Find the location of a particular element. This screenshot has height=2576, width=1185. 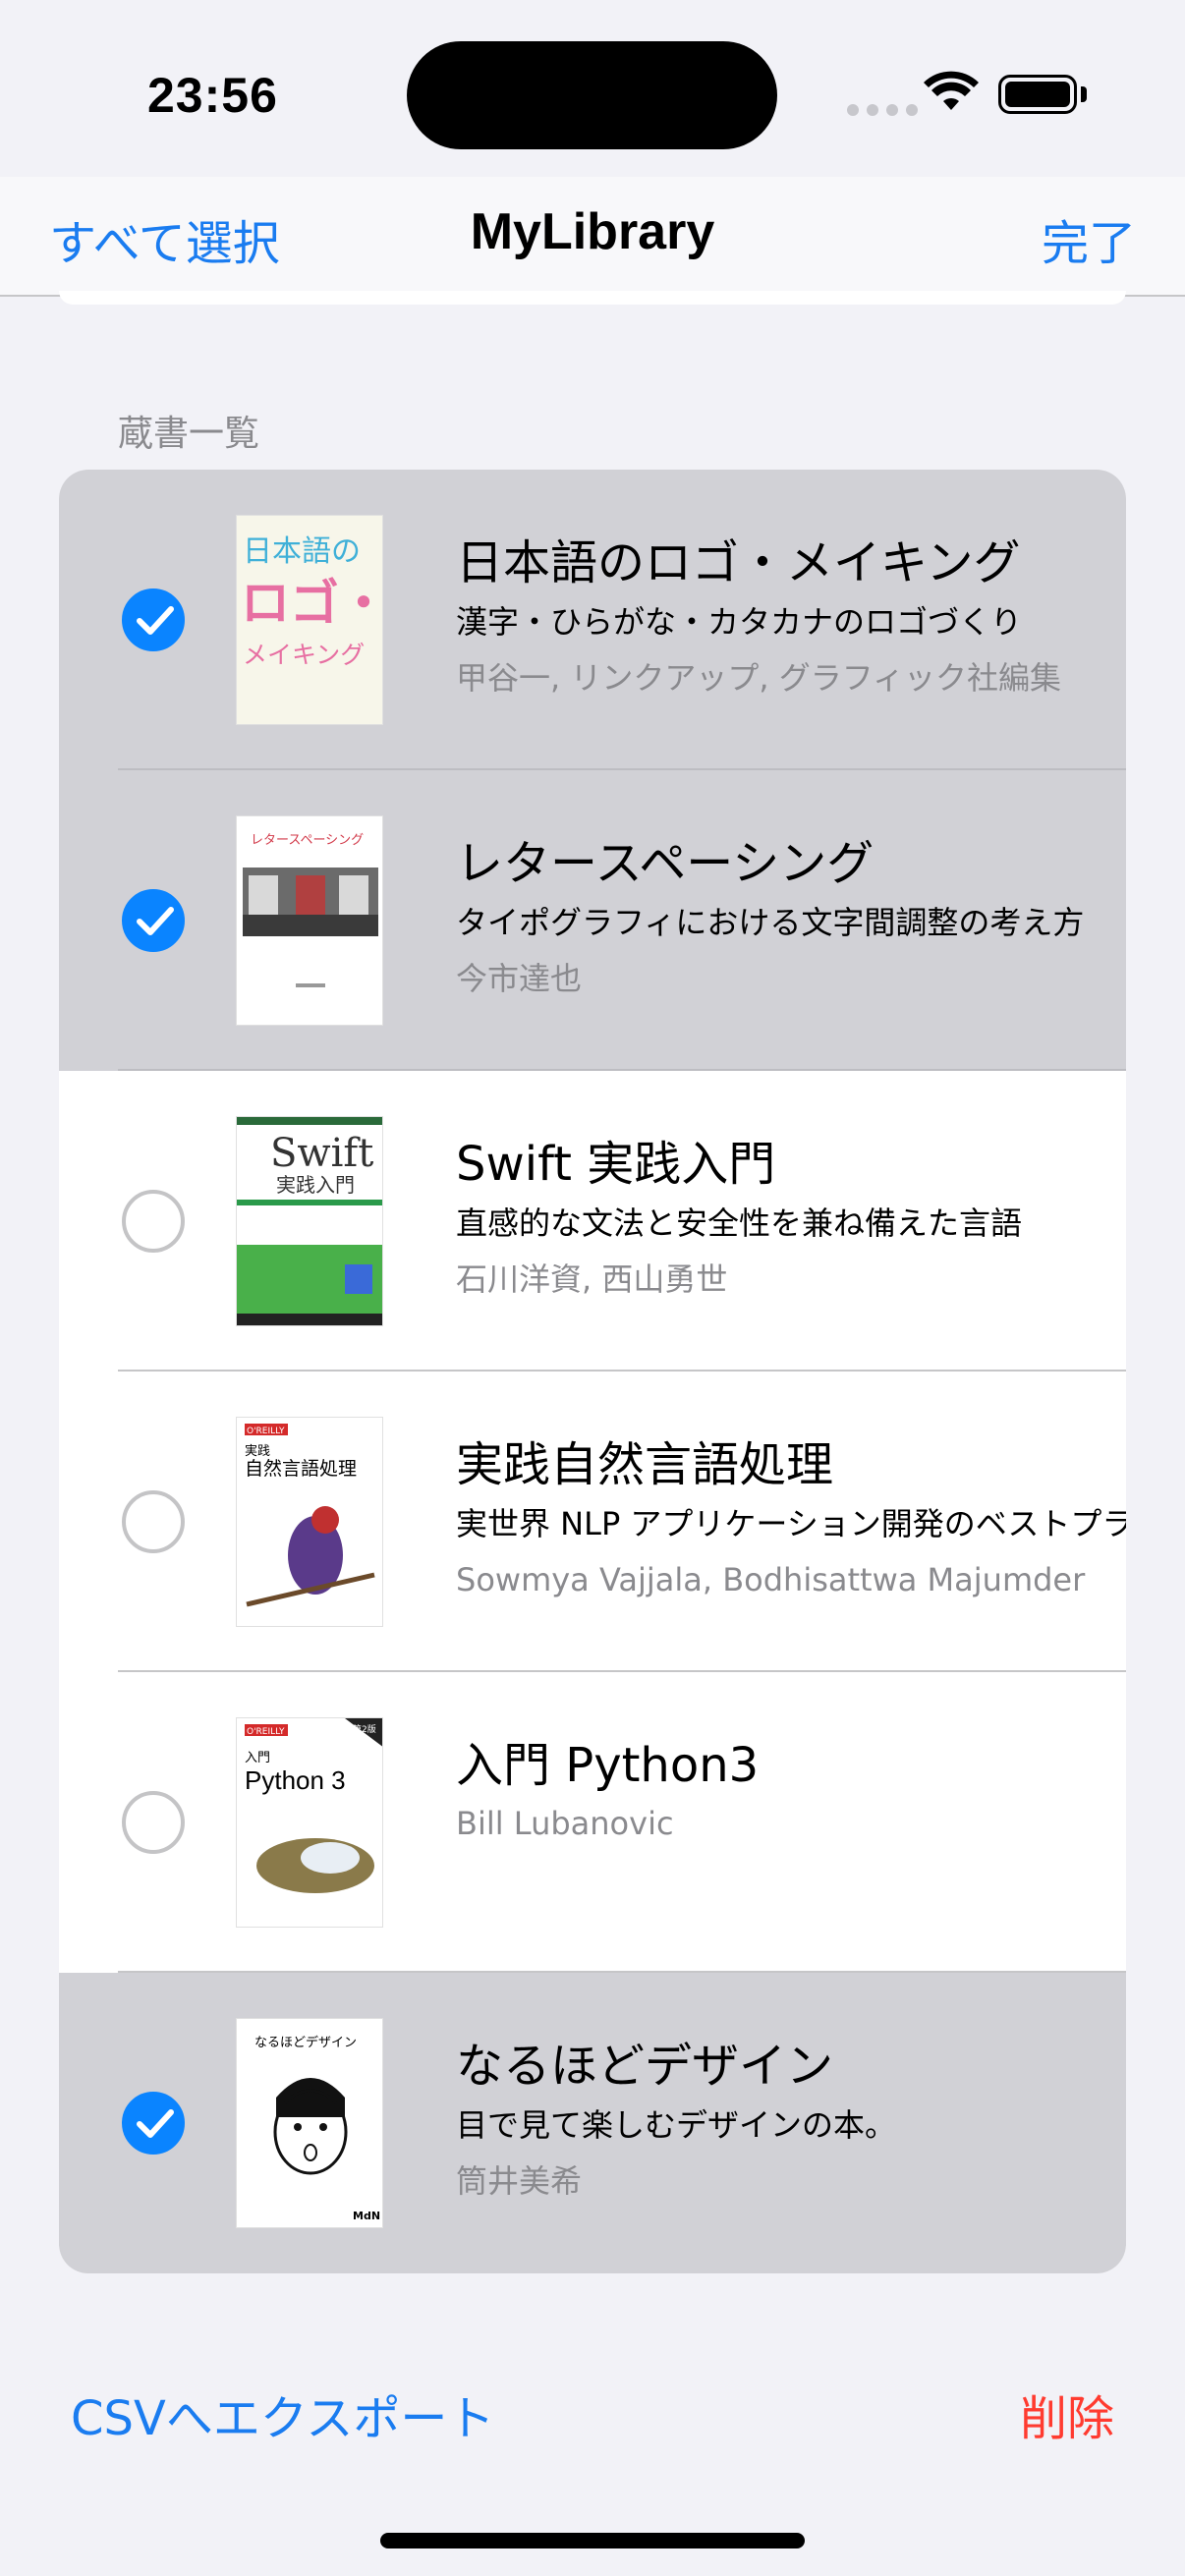

navigation-bar: すべて選択 MyLibrary 完了 is located at coordinates (592, 237).